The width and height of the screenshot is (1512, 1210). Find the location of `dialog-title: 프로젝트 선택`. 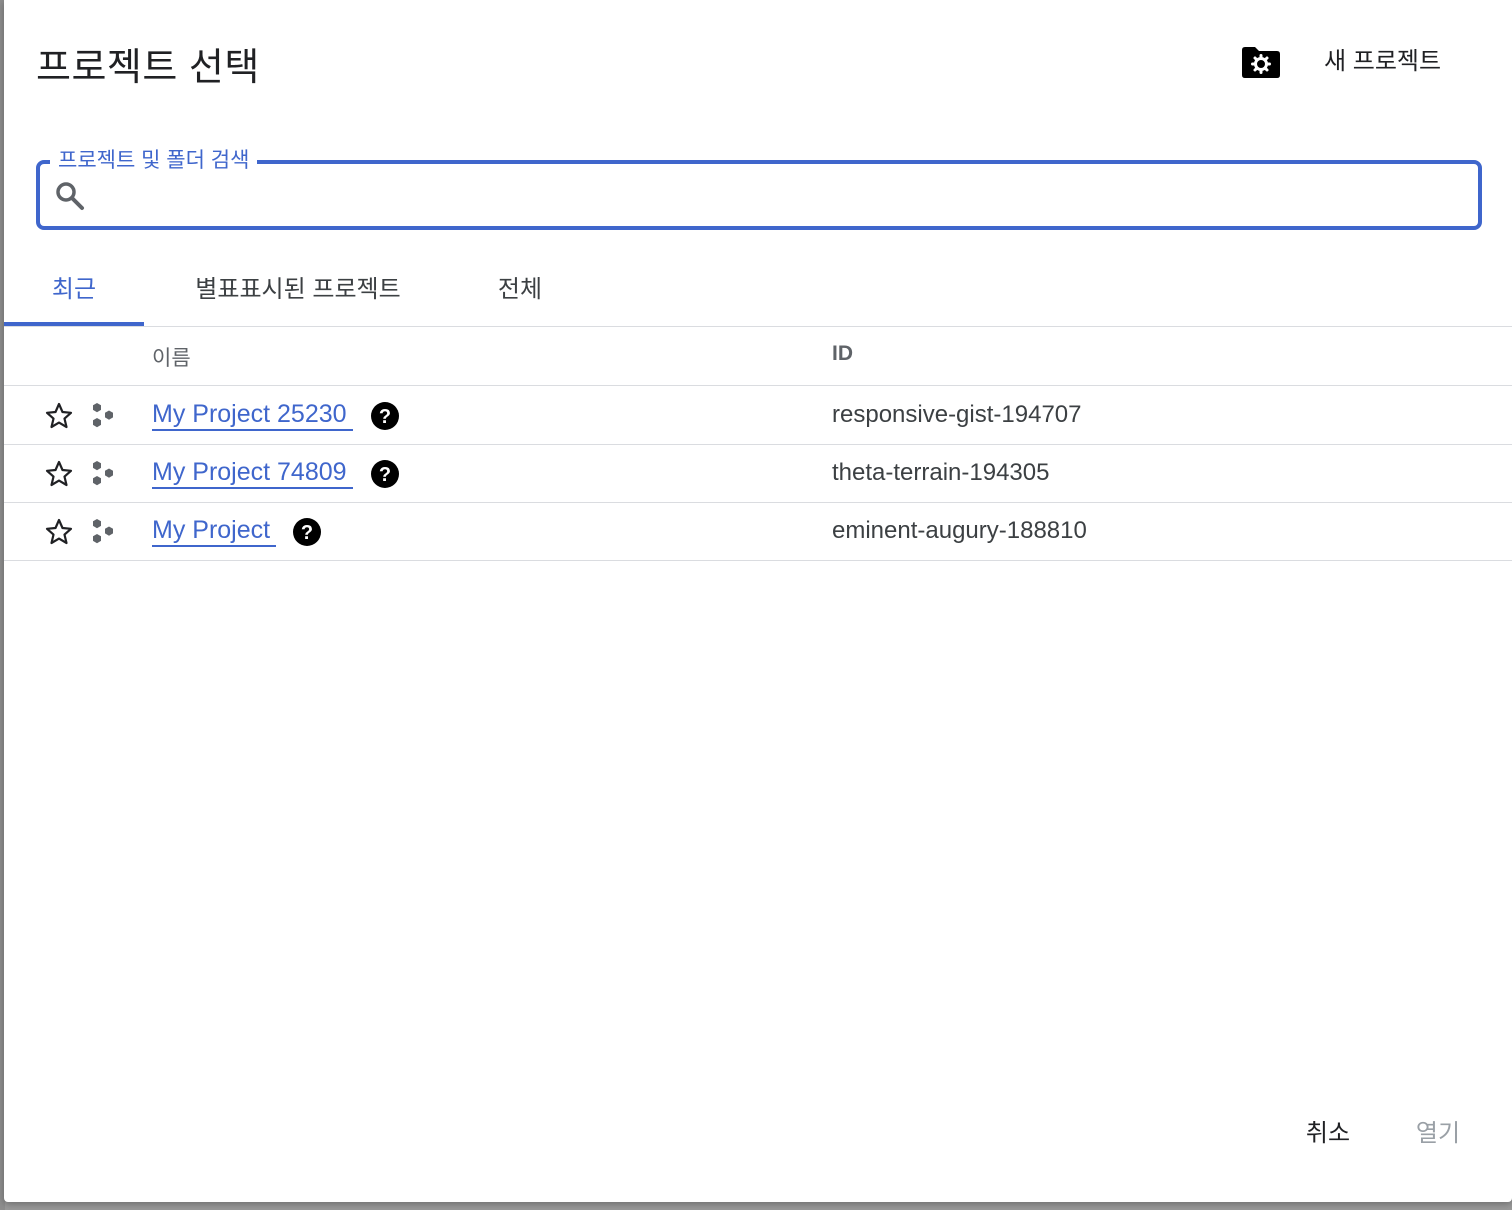

dialog-title: 프로젝트 선택 is located at coordinates (148, 68).